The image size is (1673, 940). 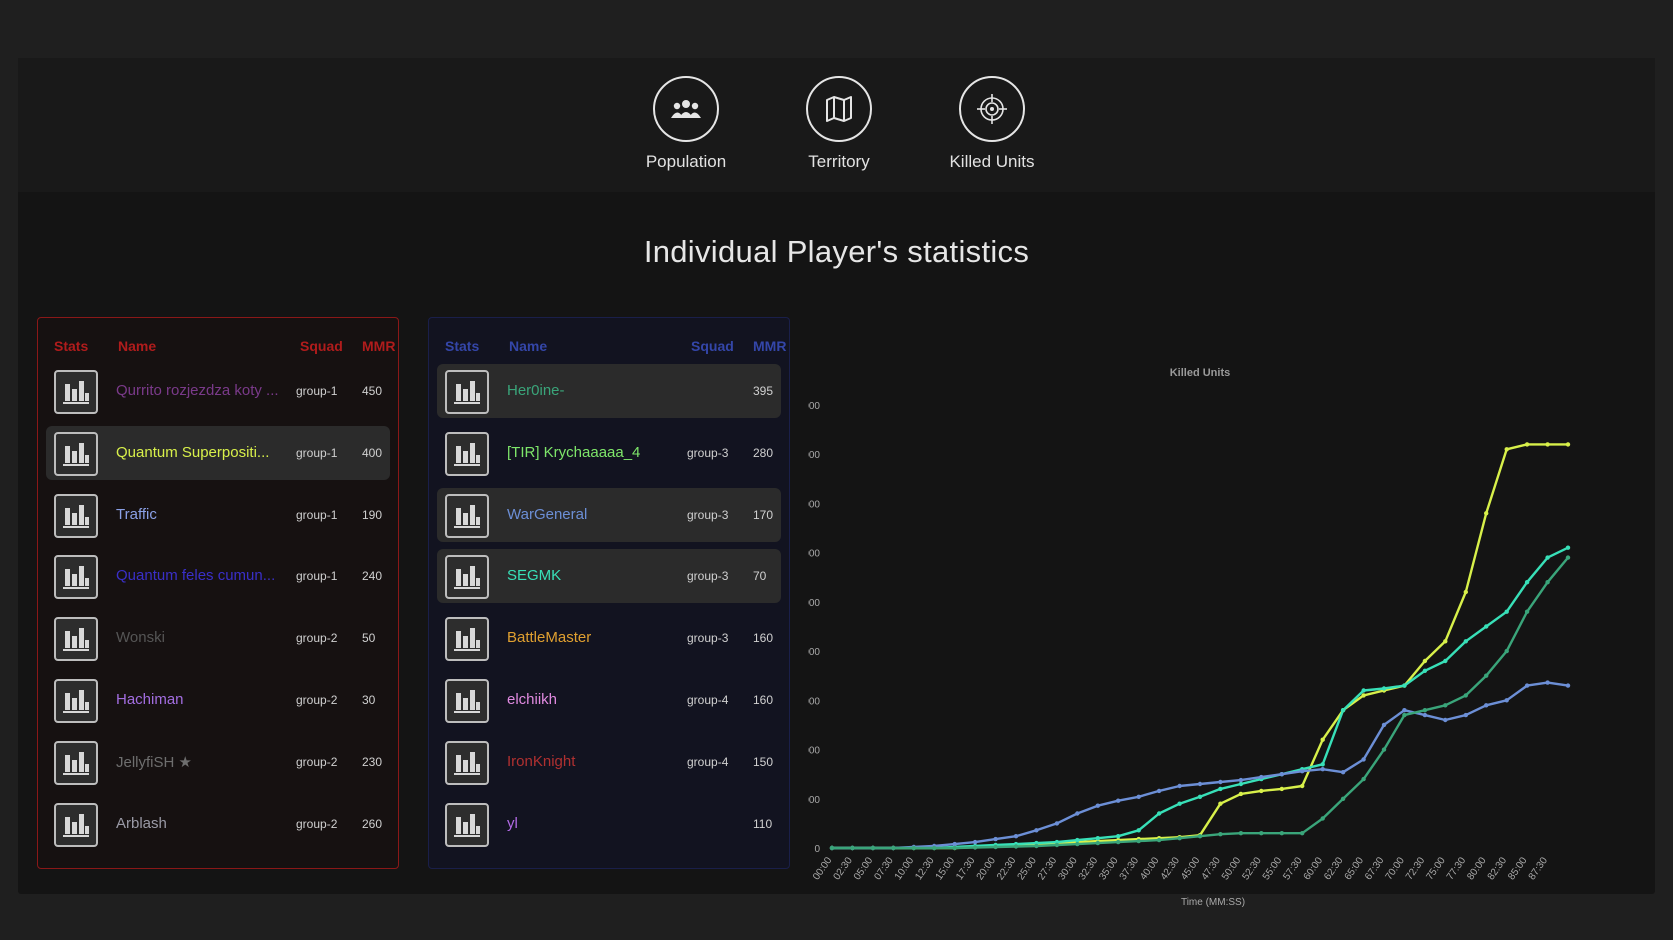 I want to click on y-tick-label: 20,000, so click(x=814, y=652).